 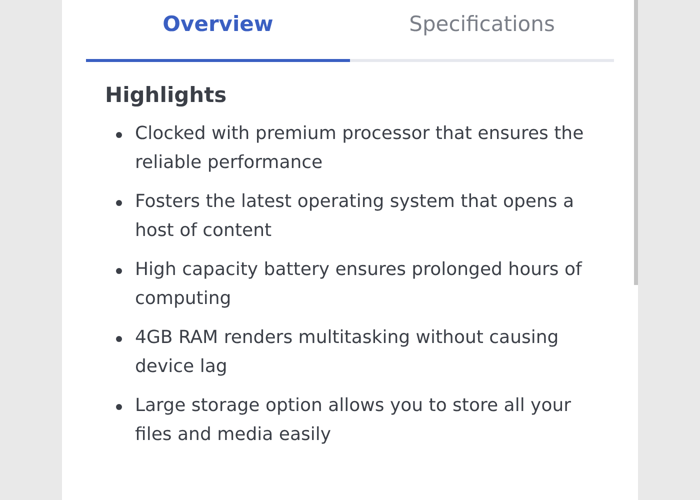 What do you see at coordinates (482, 31) in the screenshot?
I see `tab: Specifications` at bounding box center [482, 31].